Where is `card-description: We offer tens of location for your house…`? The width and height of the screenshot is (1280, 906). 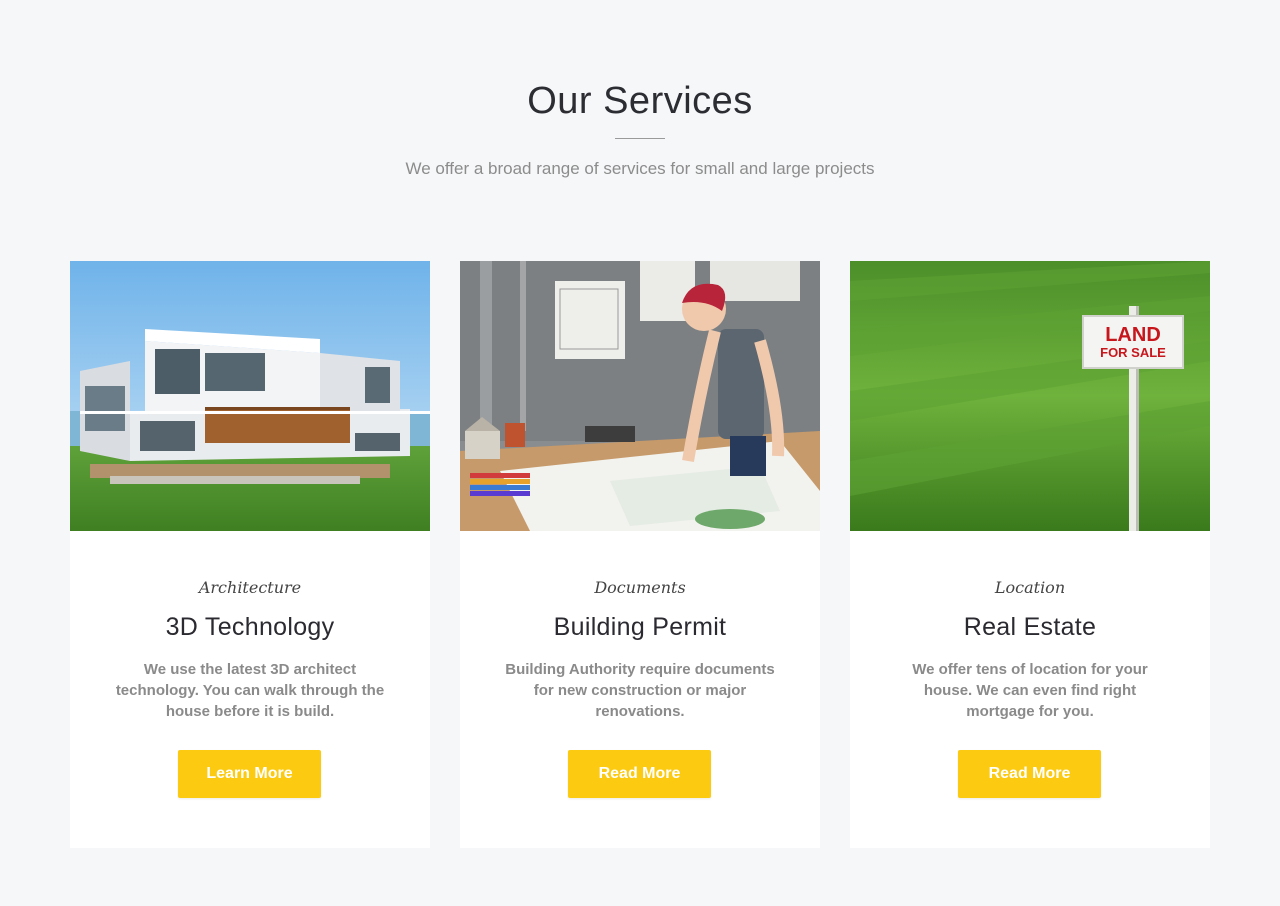 card-description: We offer tens of location for your house… is located at coordinates (1030, 690).